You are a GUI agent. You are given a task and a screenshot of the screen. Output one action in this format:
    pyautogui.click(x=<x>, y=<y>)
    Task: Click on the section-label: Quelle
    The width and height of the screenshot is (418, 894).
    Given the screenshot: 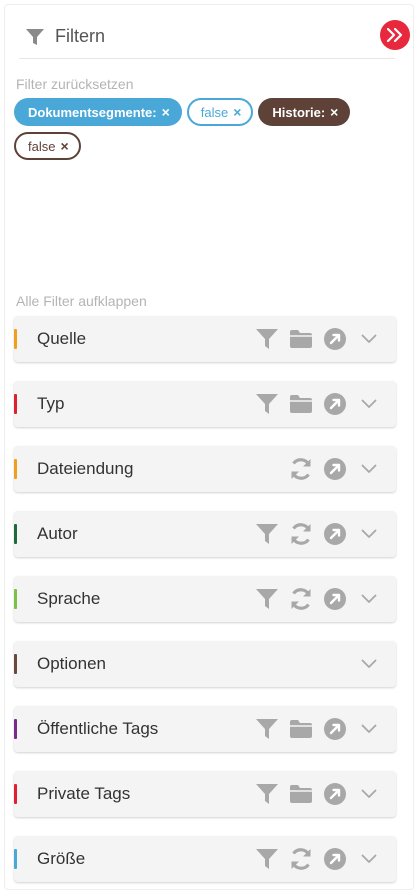 What is the action you would take?
    pyautogui.click(x=62, y=338)
    